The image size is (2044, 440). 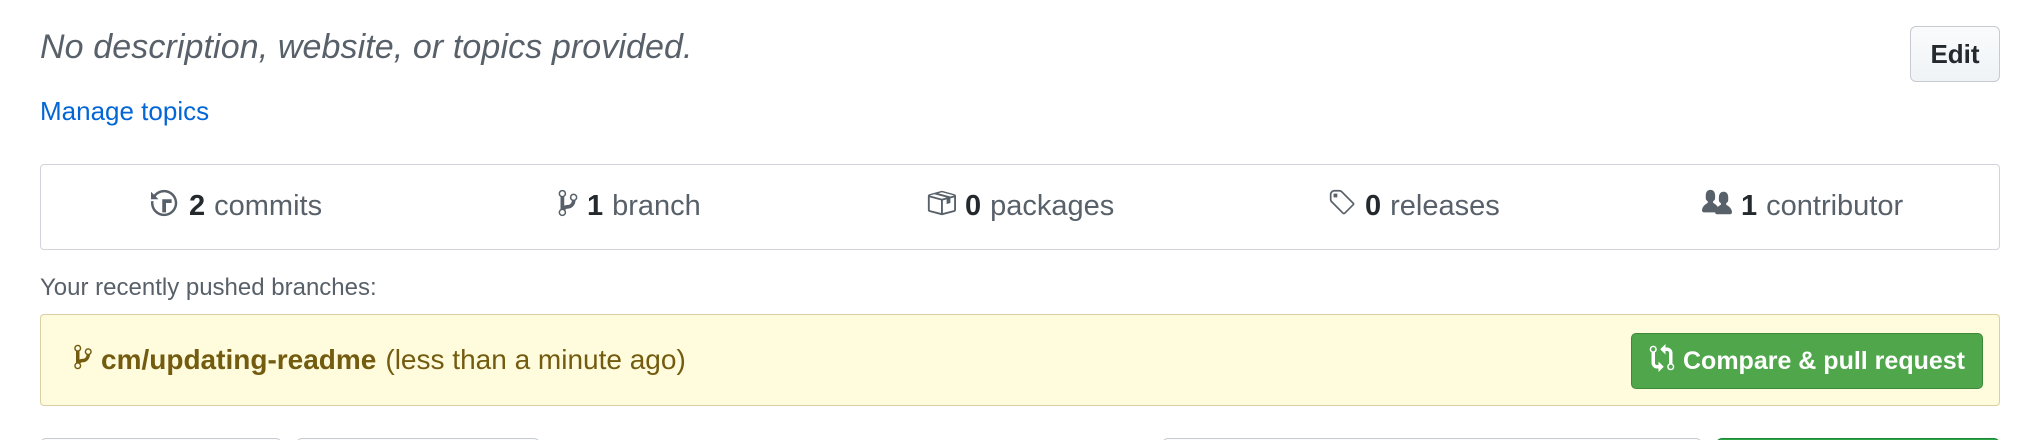 What do you see at coordinates (973, 206) in the screenshot?
I see `packages-count: 0` at bounding box center [973, 206].